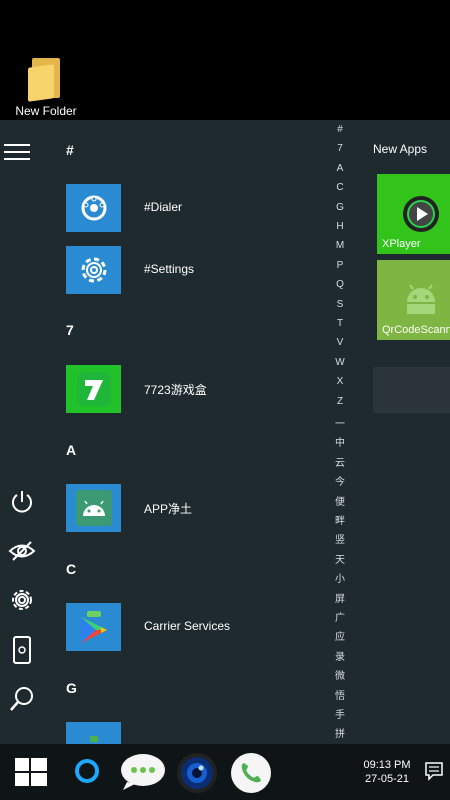 This screenshot has width=450, height=800. Describe the element at coordinates (340, 129) in the screenshot. I see `alphabet-index-letter: #` at that location.